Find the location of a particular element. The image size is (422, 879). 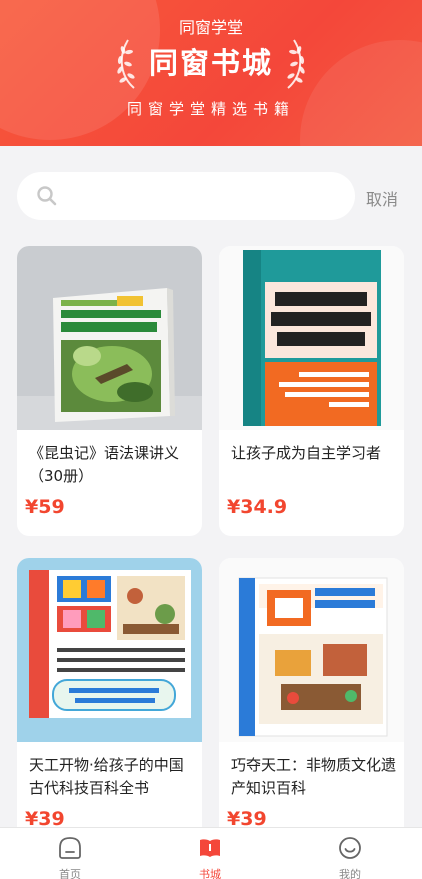

header-top-label: 同窗学堂 is located at coordinates (210, 27).